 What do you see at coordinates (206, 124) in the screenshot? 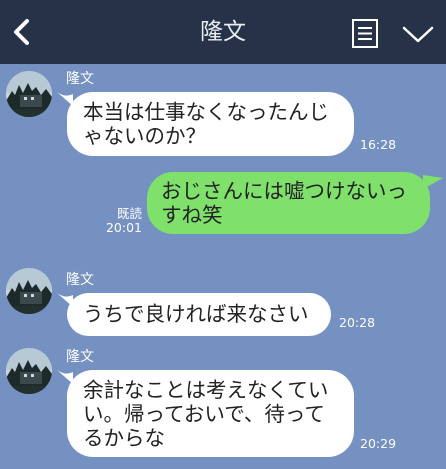
I see `message-text: 本当は仕事なくなったんじゃないのか？` at bounding box center [206, 124].